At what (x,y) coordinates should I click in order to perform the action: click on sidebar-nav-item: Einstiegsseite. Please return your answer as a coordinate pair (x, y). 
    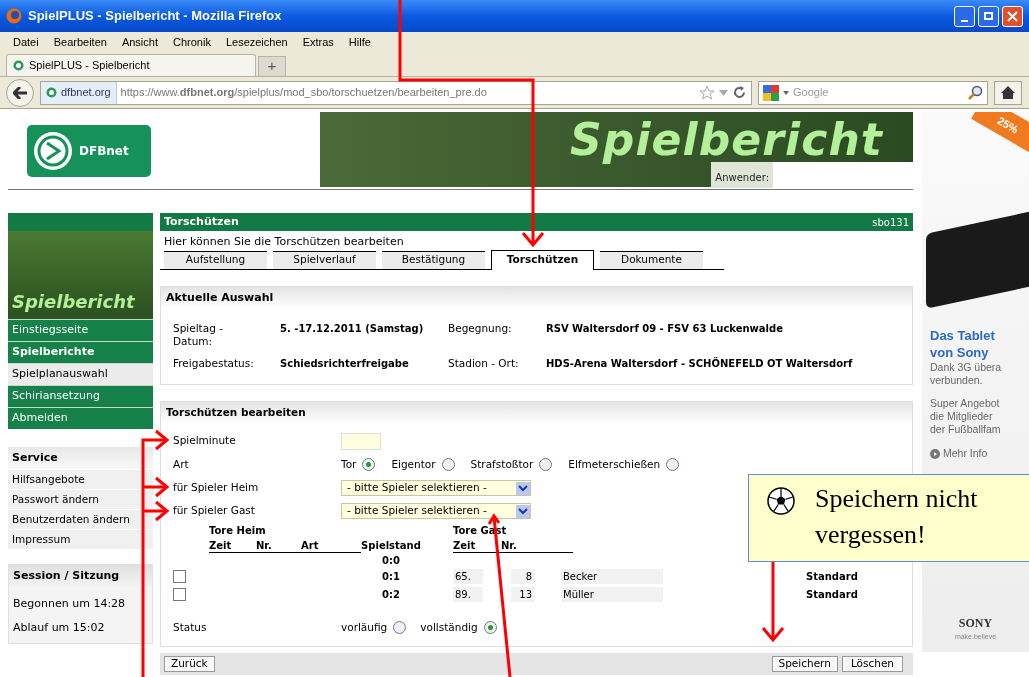
    Looking at the image, I should click on (80, 330).